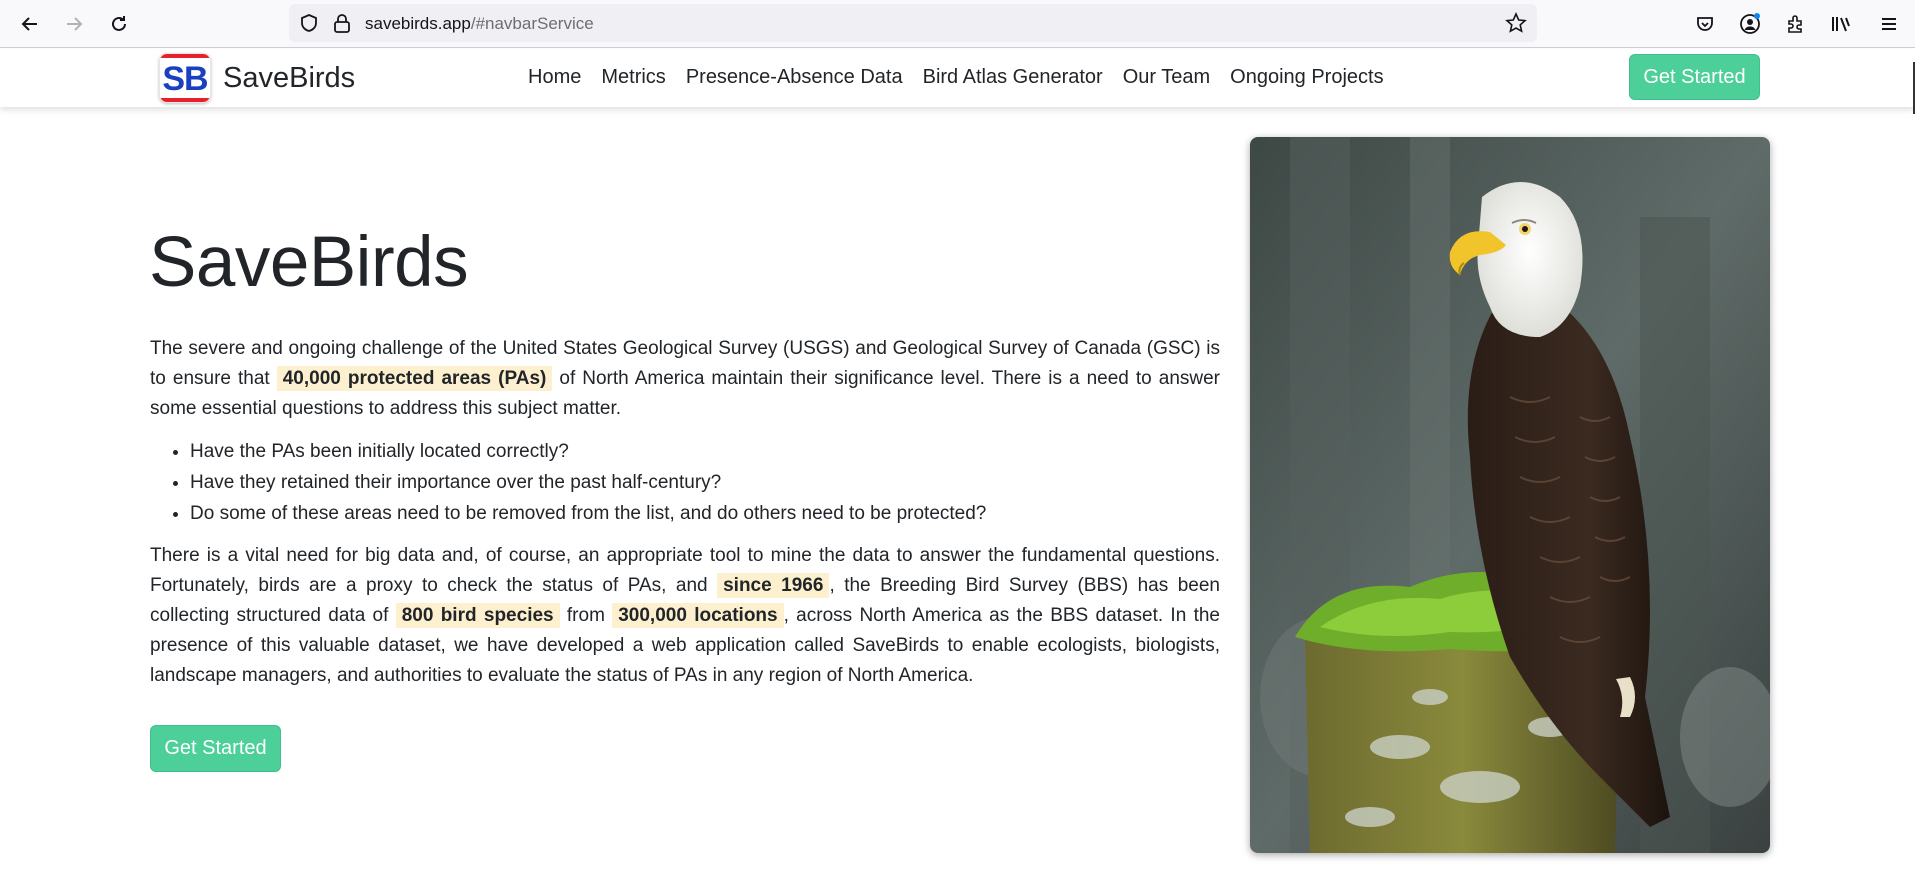 The image size is (1915, 881). Describe the element at coordinates (1841, 24) in the screenshot. I see `library-icon` at that location.